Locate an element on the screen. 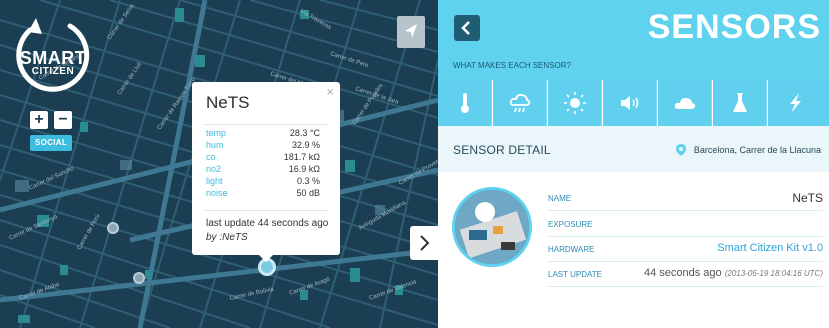 The width and height of the screenshot is (829, 328). chevron-left-icon is located at coordinates (465, 28).